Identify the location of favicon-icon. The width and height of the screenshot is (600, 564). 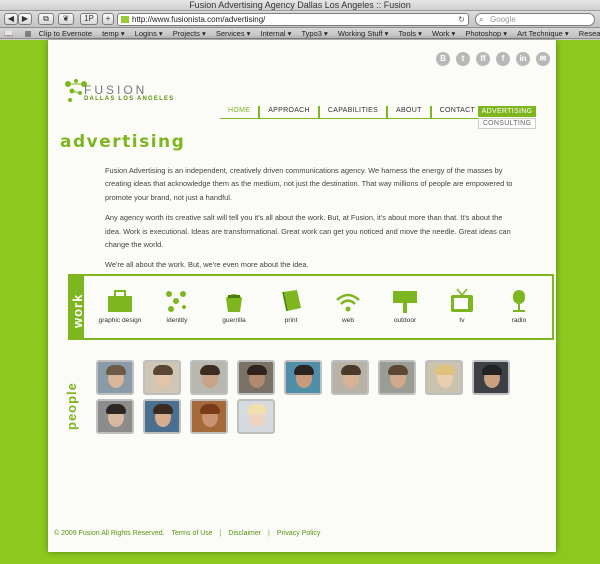
(125, 19).